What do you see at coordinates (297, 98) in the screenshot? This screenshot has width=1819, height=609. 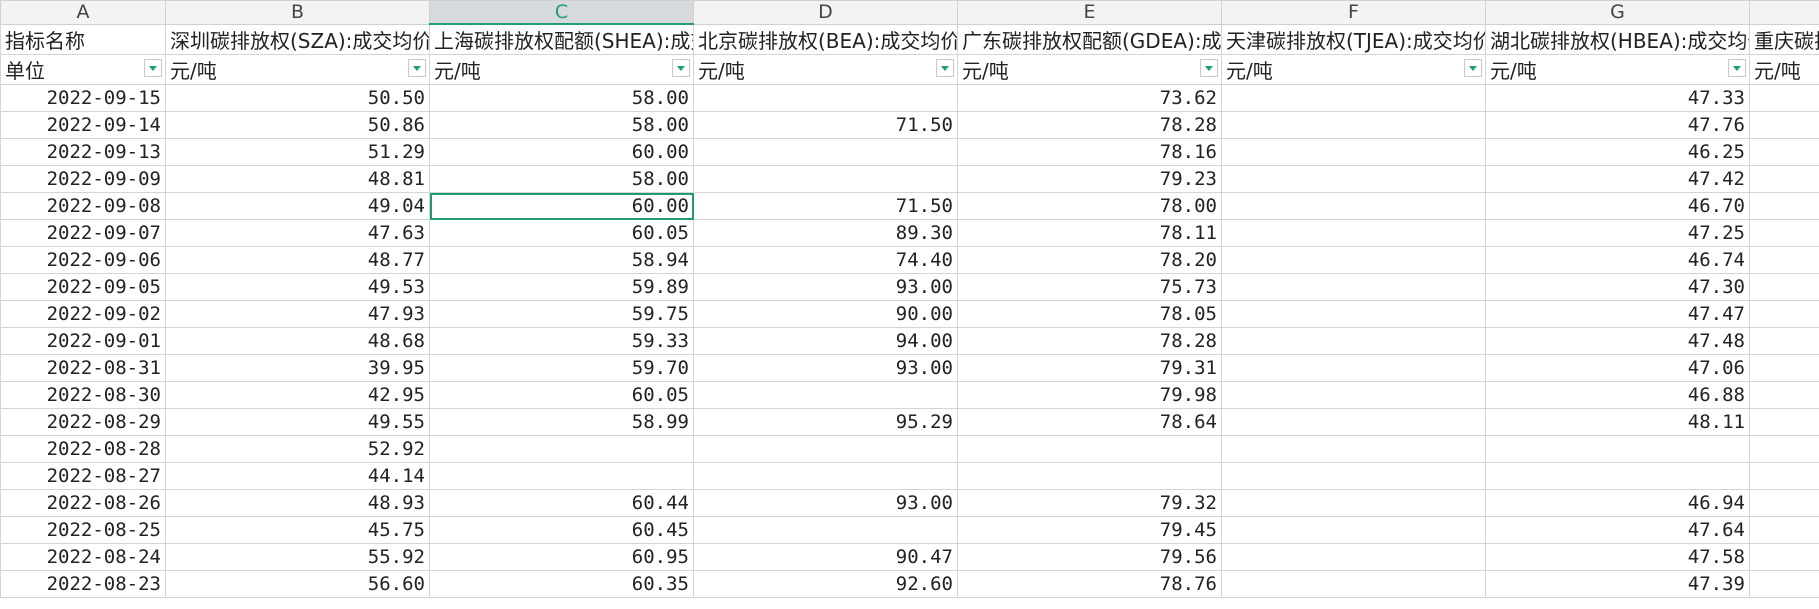 I see `value-cell: 50.50` at bounding box center [297, 98].